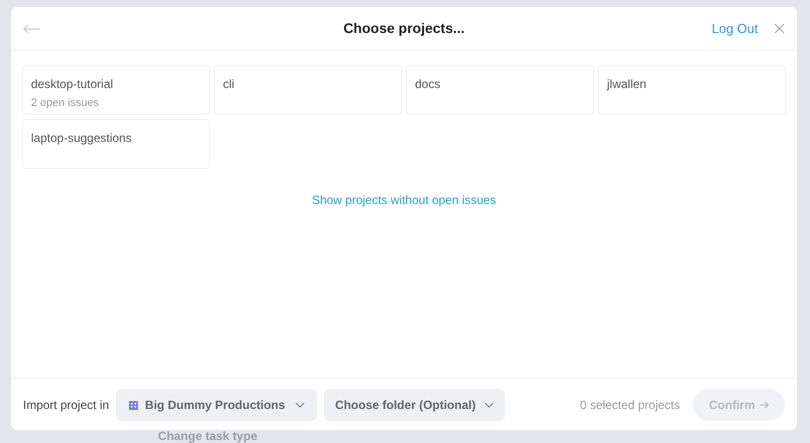 Image resolution: width=810 pixels, height=443 pixels. What do you see at coordinates (208, 436) in the screenshot?
I see `background-text: Change task type` at bounding box center [208, 436].